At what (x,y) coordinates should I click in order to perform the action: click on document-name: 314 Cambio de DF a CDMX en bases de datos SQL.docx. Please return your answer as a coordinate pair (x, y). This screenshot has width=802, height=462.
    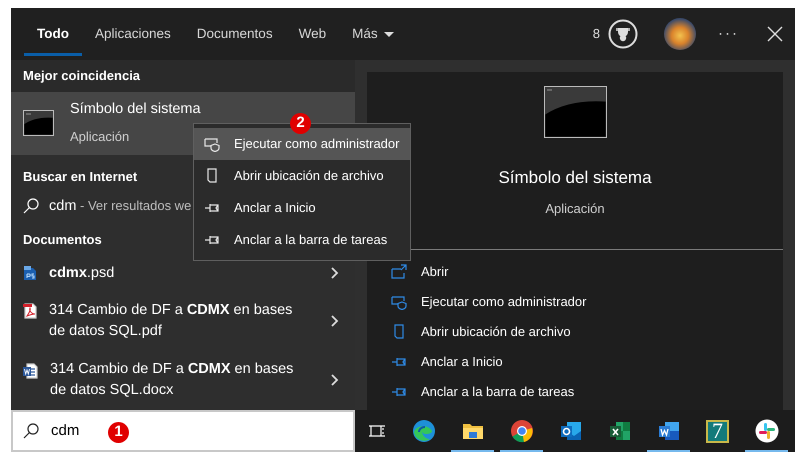
    Looking at the image, I should click on (172, 380).